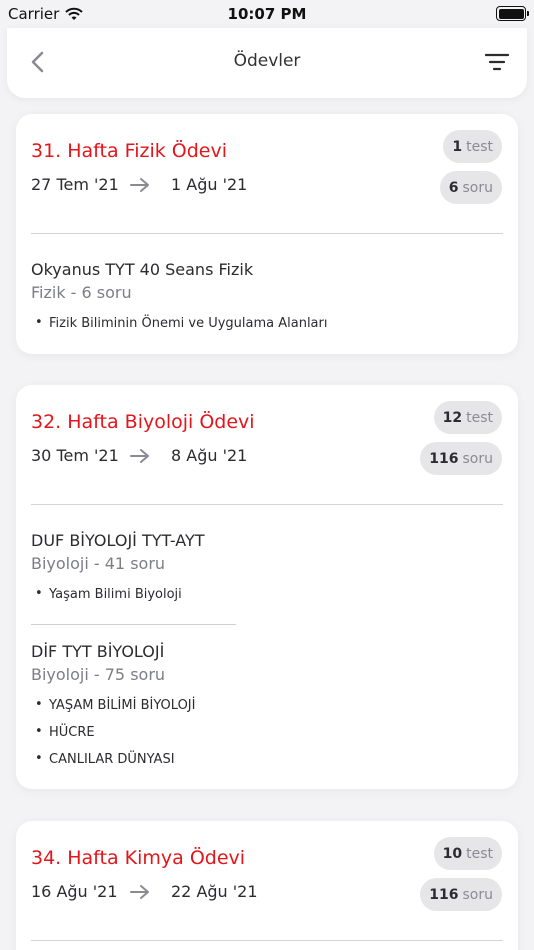 This screenshot has height=950, width=534. What do you see at coordinates (209, 455) in the screenshot?
I see `end-date: 8 Ağu '21` at bounding box center [209, 455].